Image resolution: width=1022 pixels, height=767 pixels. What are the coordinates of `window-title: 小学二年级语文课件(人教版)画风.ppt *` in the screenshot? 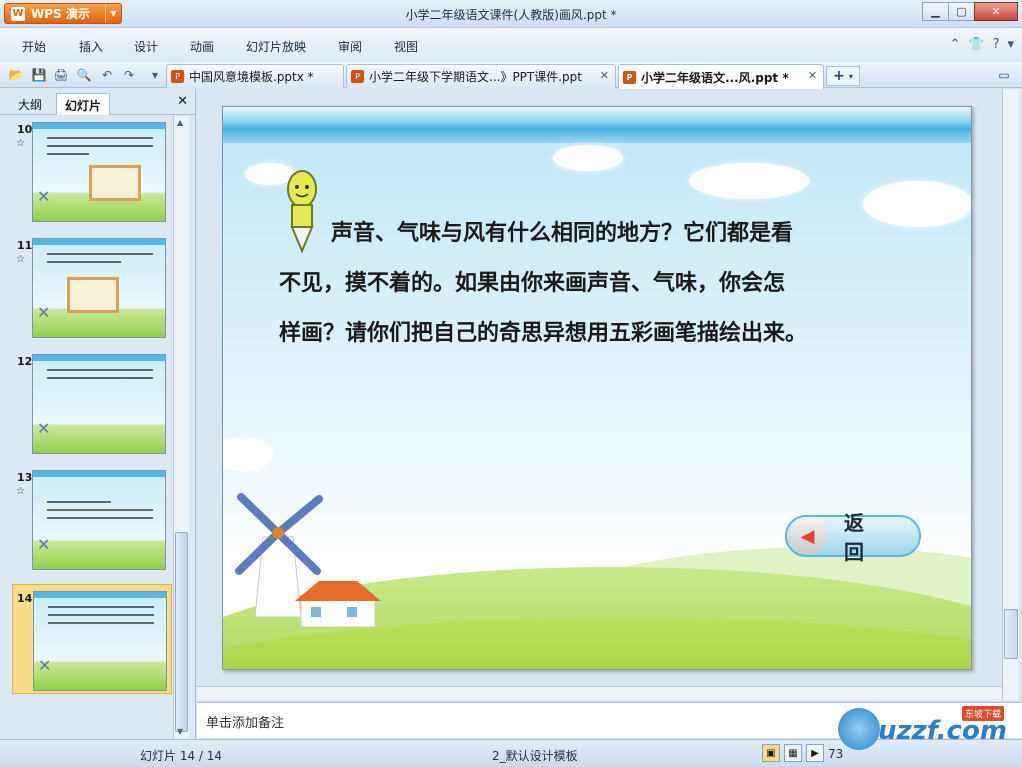 It's located at (511, 15).